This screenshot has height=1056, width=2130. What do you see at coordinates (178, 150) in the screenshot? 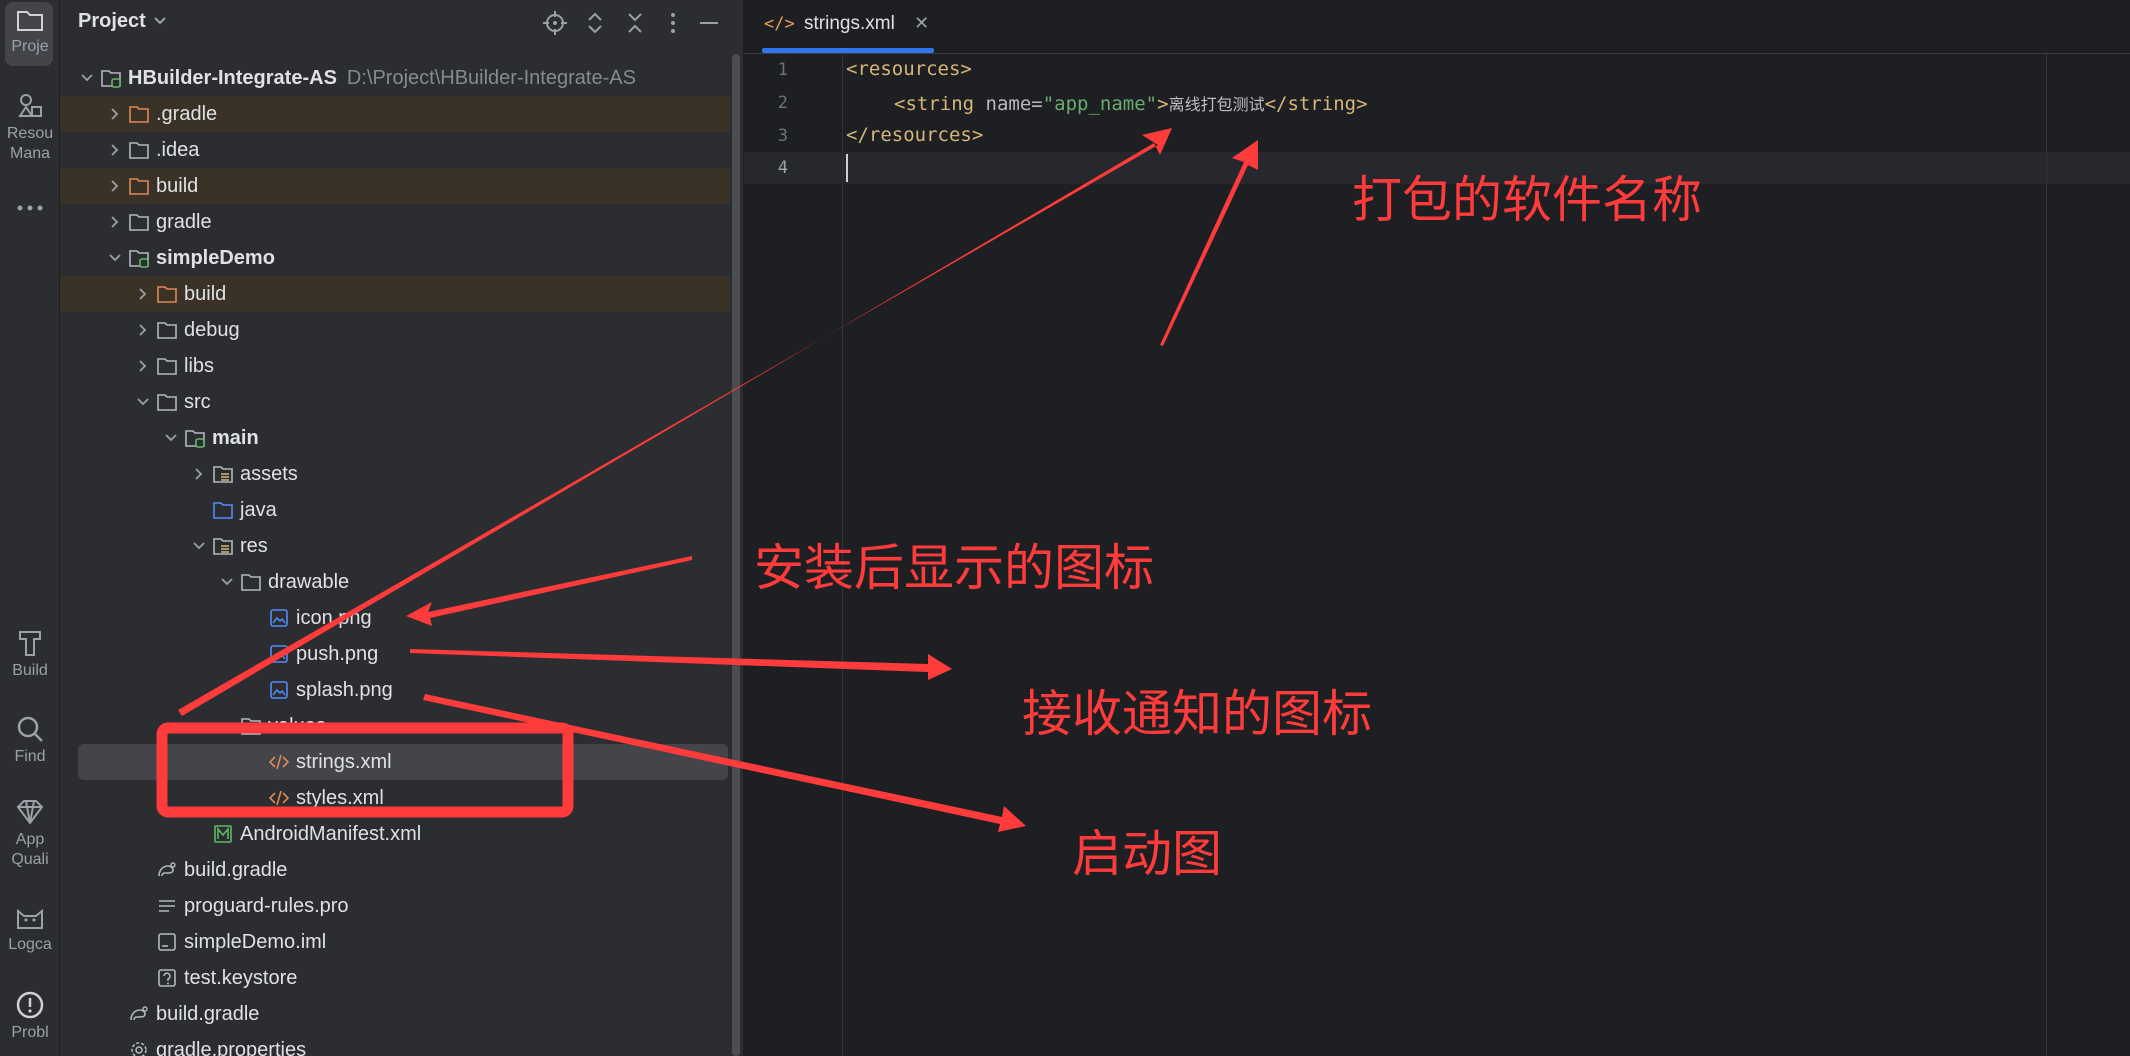
I see `tree-item-label: .idea` at bounding box center [178, 150].